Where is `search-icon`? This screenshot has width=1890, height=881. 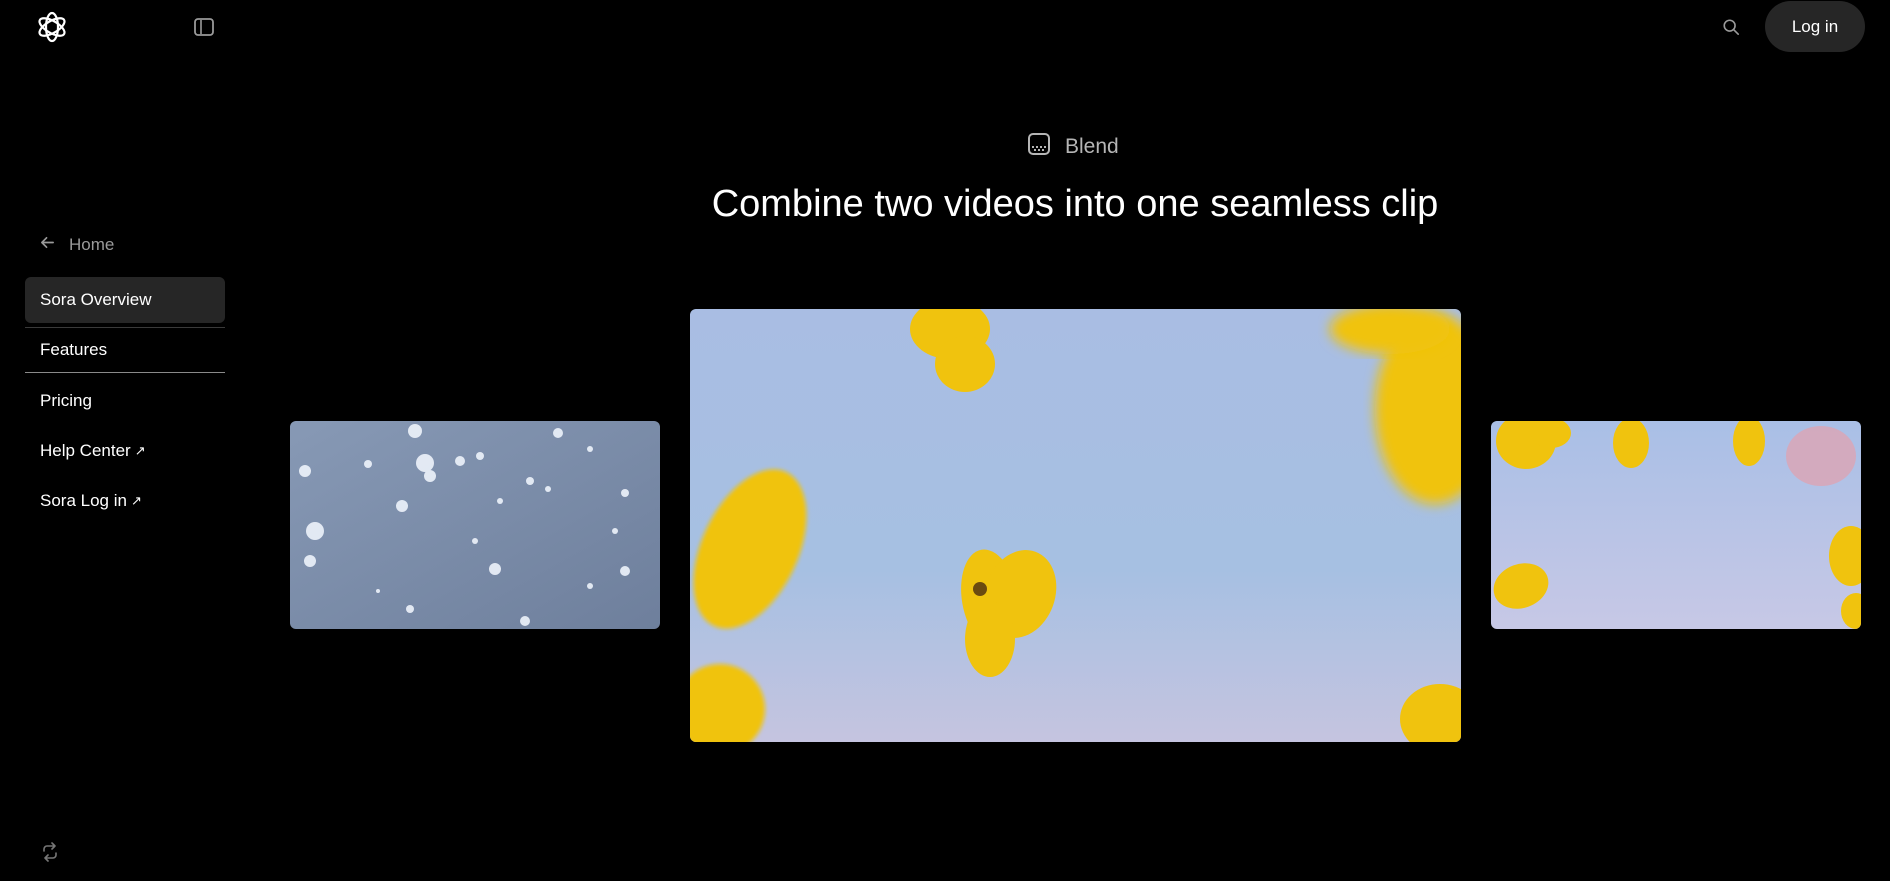
search-icon is located at coordinates (1731, 27).